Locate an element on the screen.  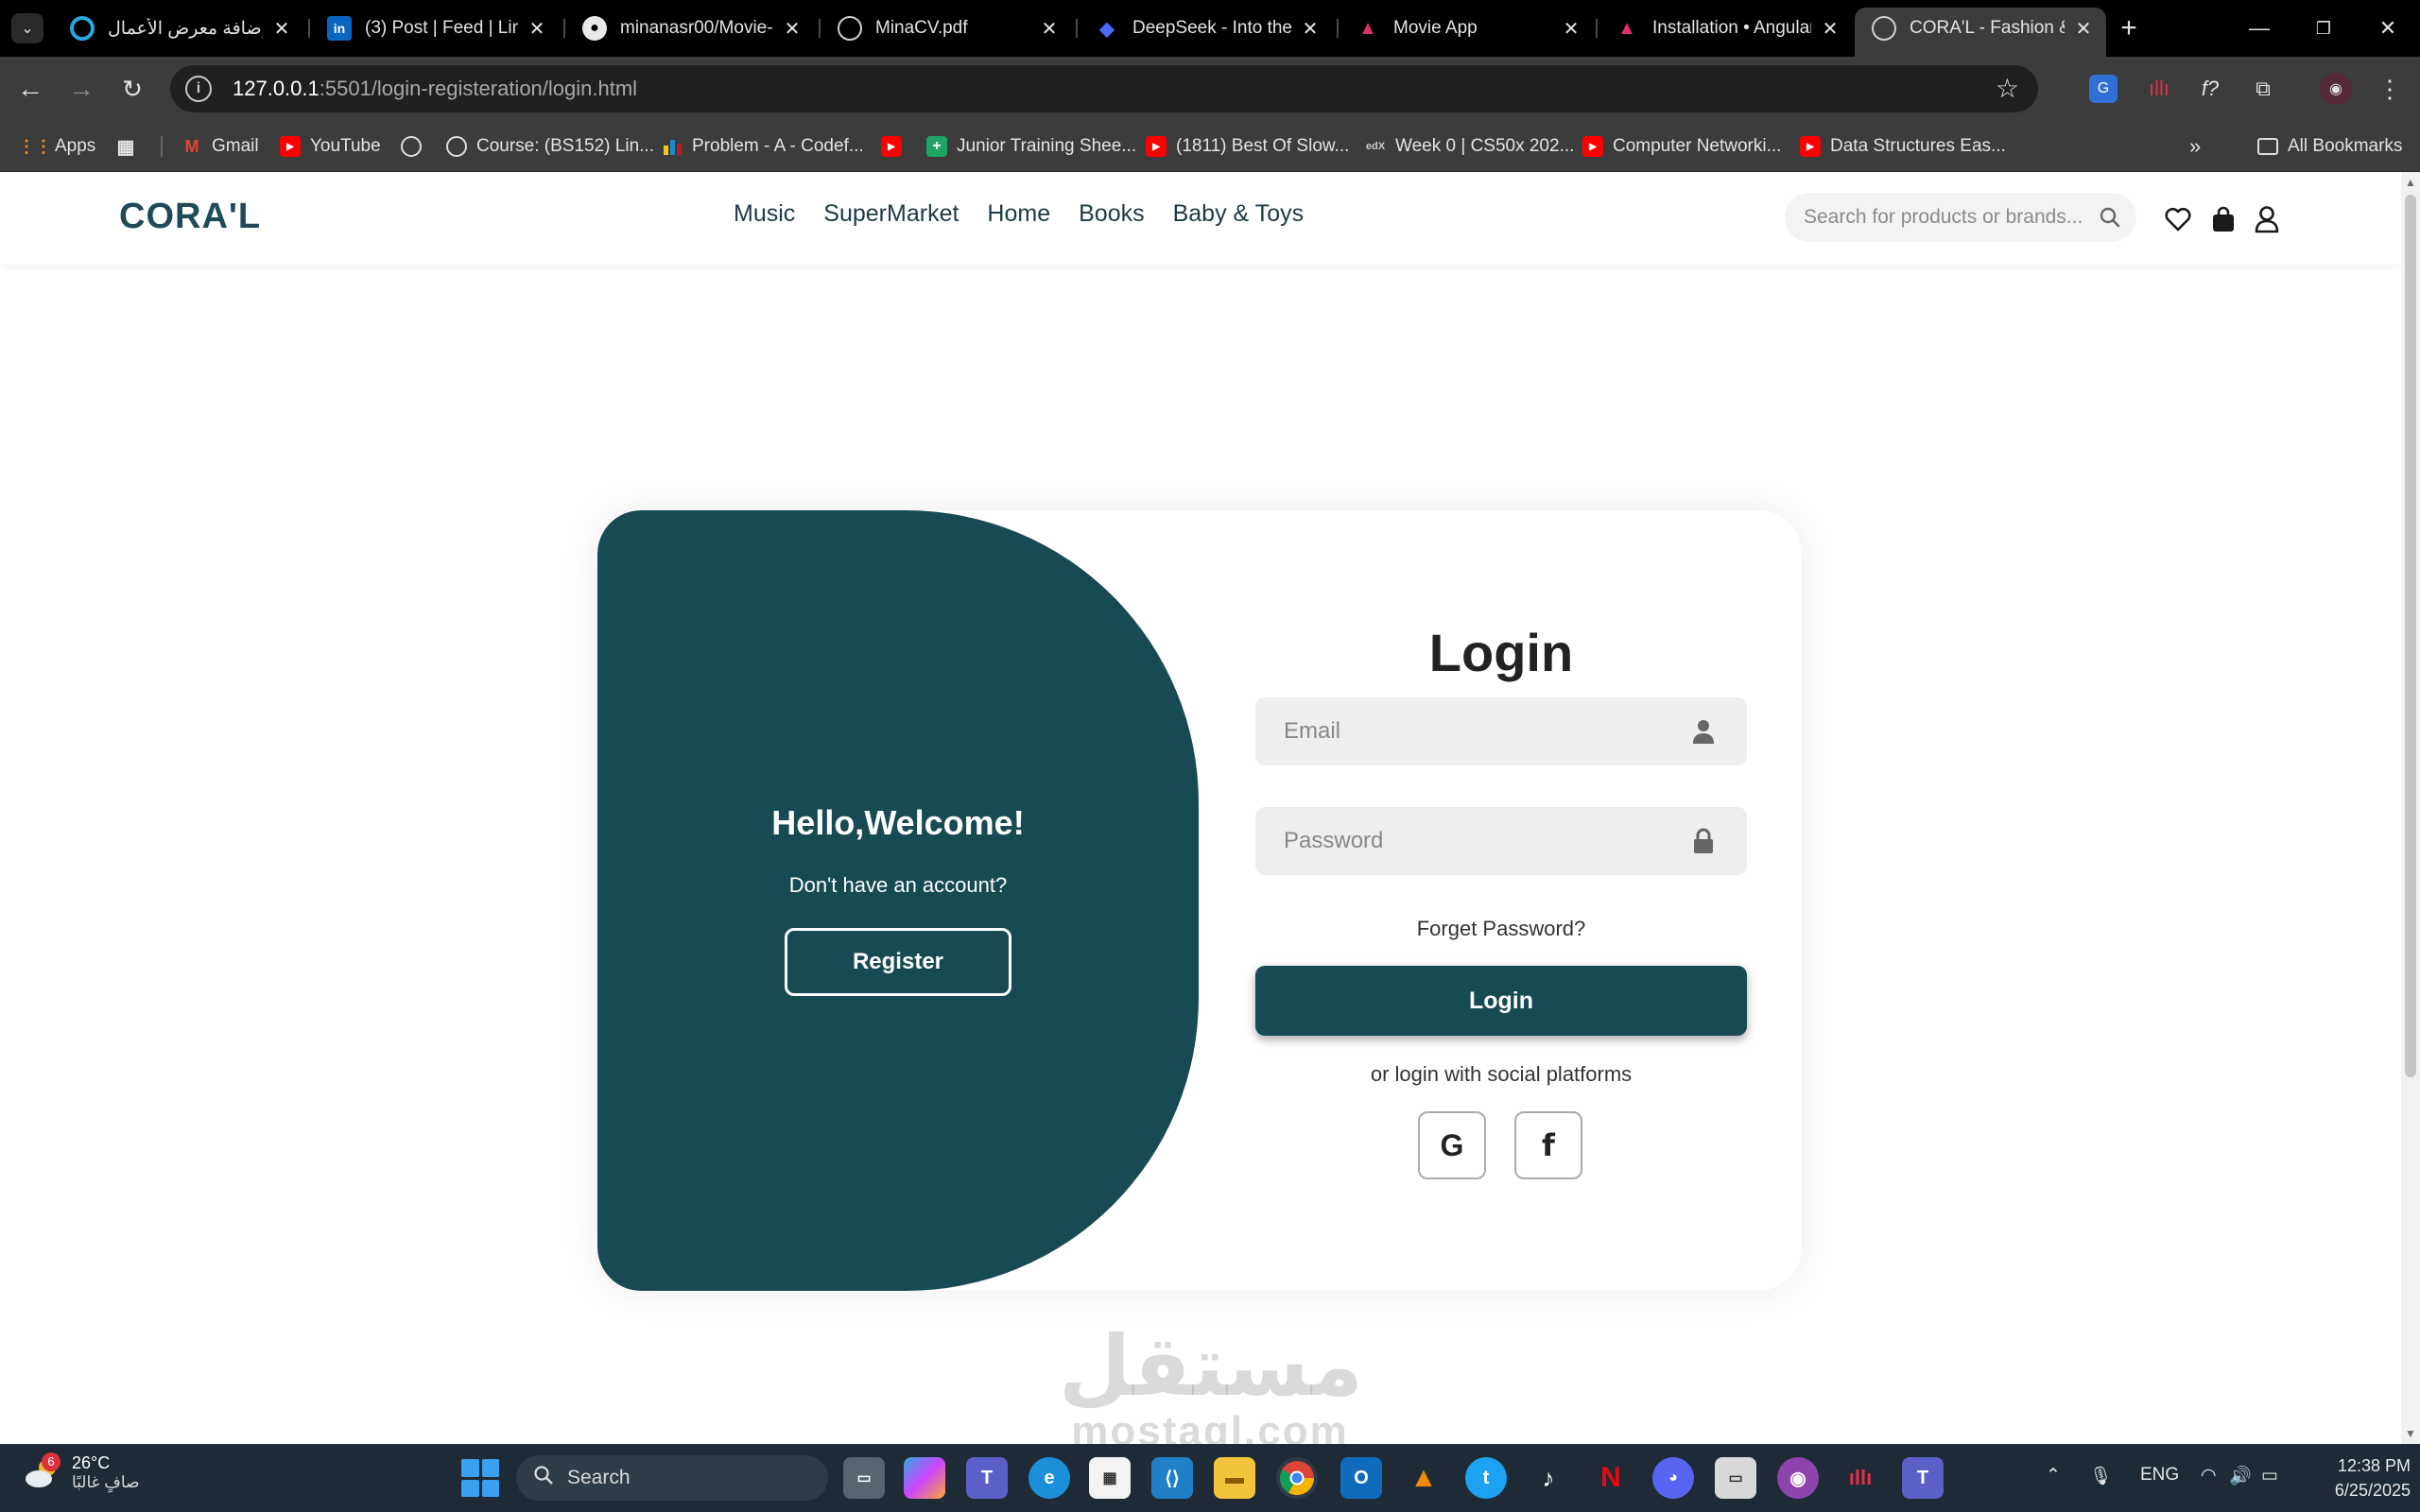
nav-baby-toys: Baby & Toys is located at coordinates (1239, 214).